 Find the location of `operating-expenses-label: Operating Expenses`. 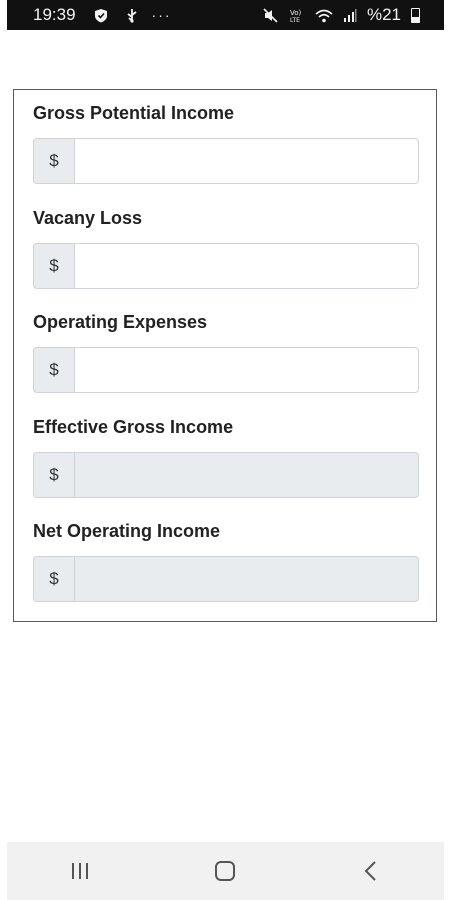

operating-expenses-label: Operating Expenses is located at coordinates (120, 322).